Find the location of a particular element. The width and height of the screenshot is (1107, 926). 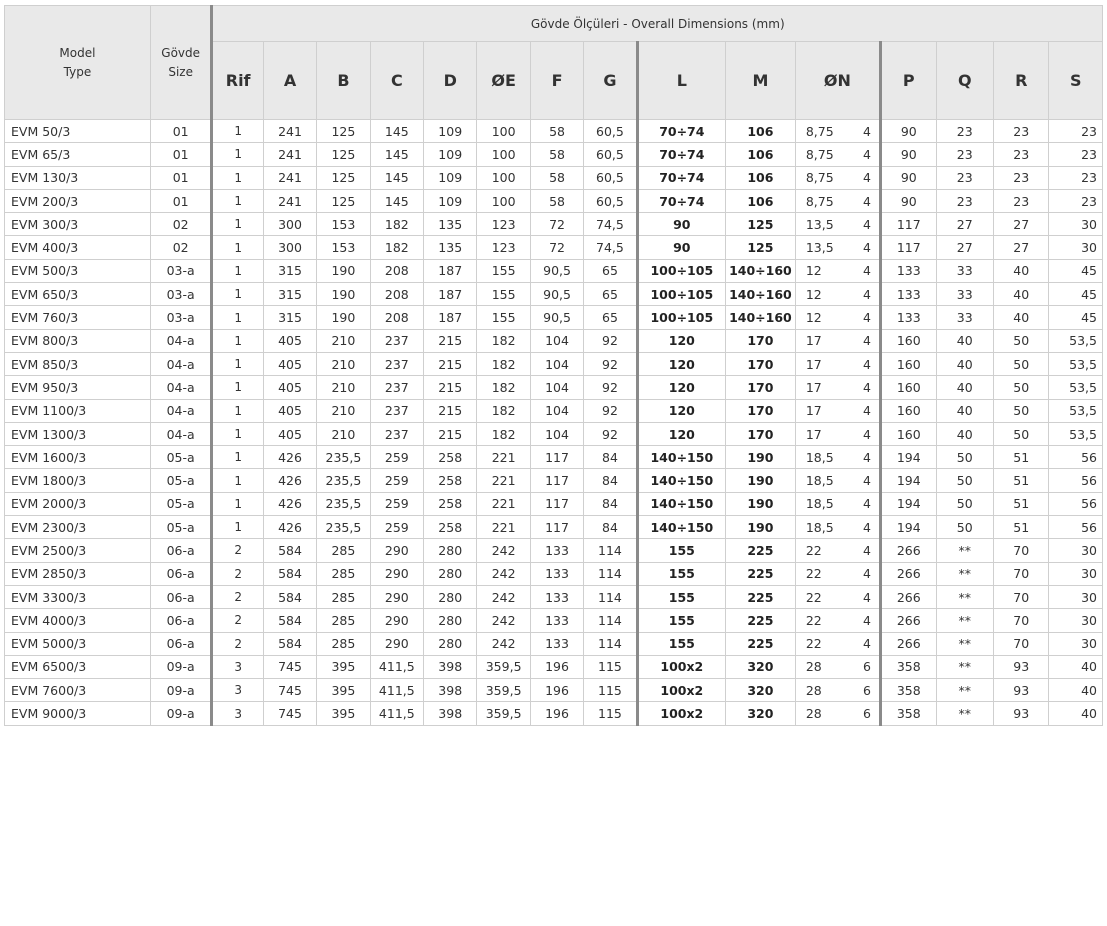

cell-d: 398 is located at coordinates (450, 690).